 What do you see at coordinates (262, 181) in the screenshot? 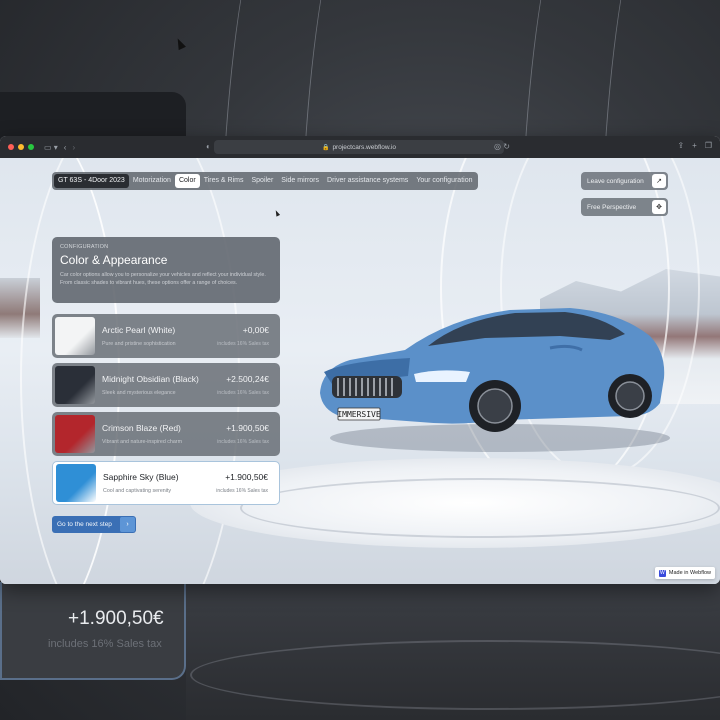
I see `nav-tab: Spoiler` at bounding box center [262, 181].